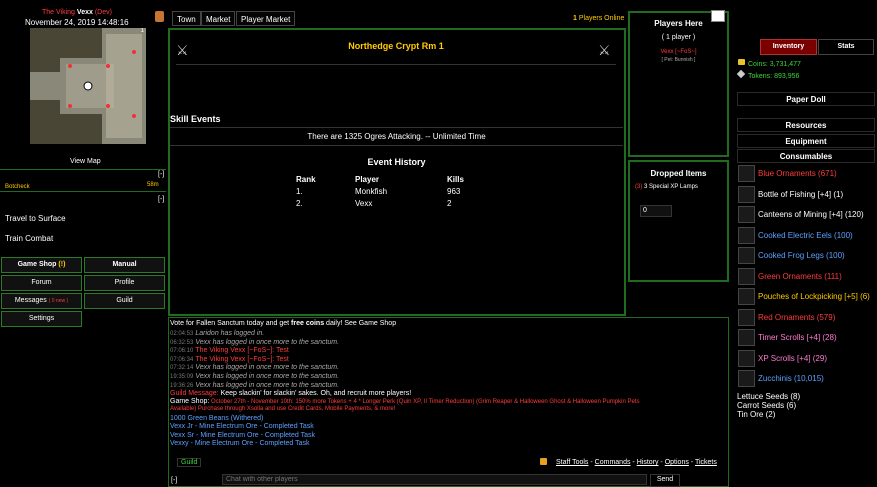 Image resolution: width=877 pixels, height=487 pixels. What do you see at coordinates (648, 462) in the screenshot?
I see `link-history: History` at bounding box center [648, 462].